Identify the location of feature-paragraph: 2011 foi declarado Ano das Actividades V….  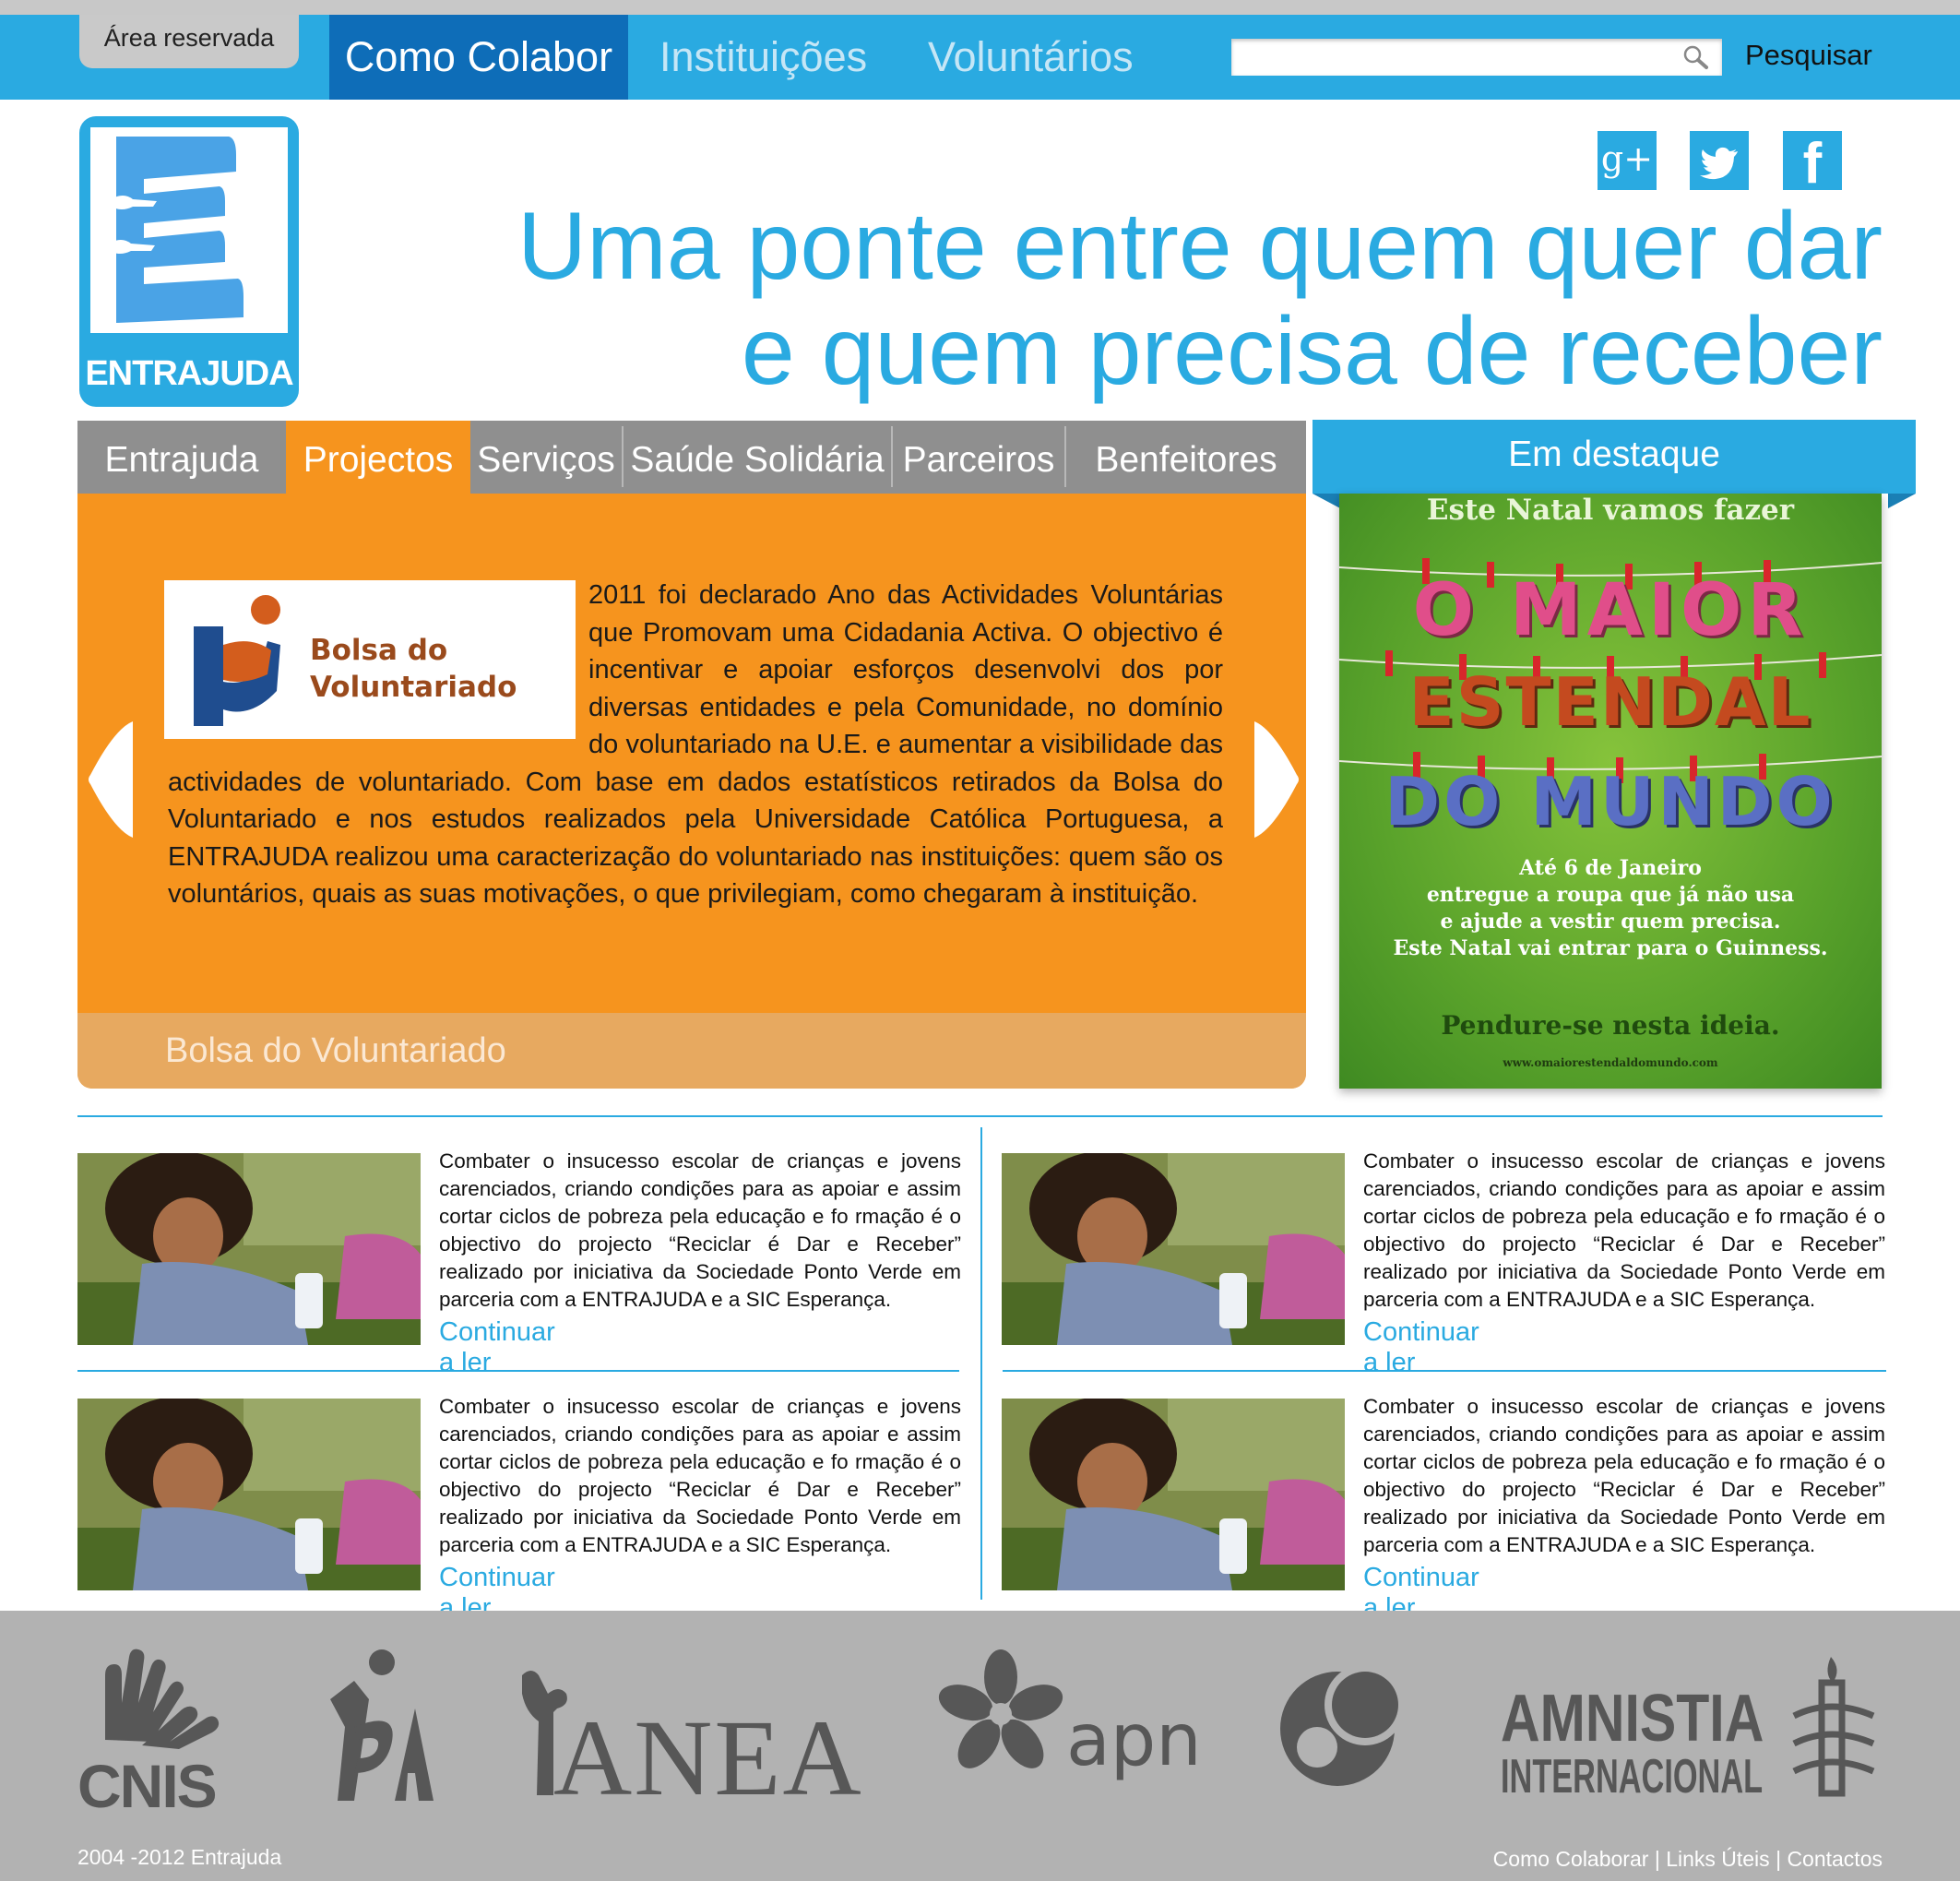
(695, 745).